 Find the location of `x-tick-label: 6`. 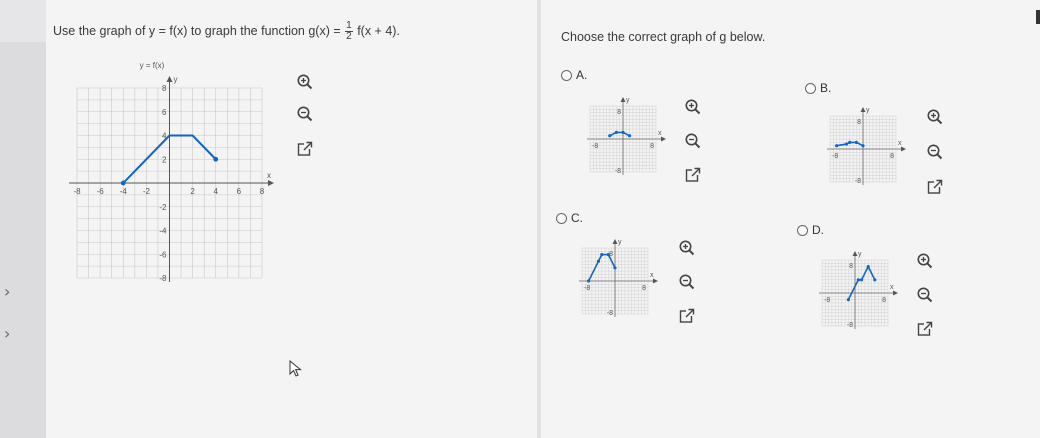

x-tick-label: 6 is located at coordinates (239, 191).